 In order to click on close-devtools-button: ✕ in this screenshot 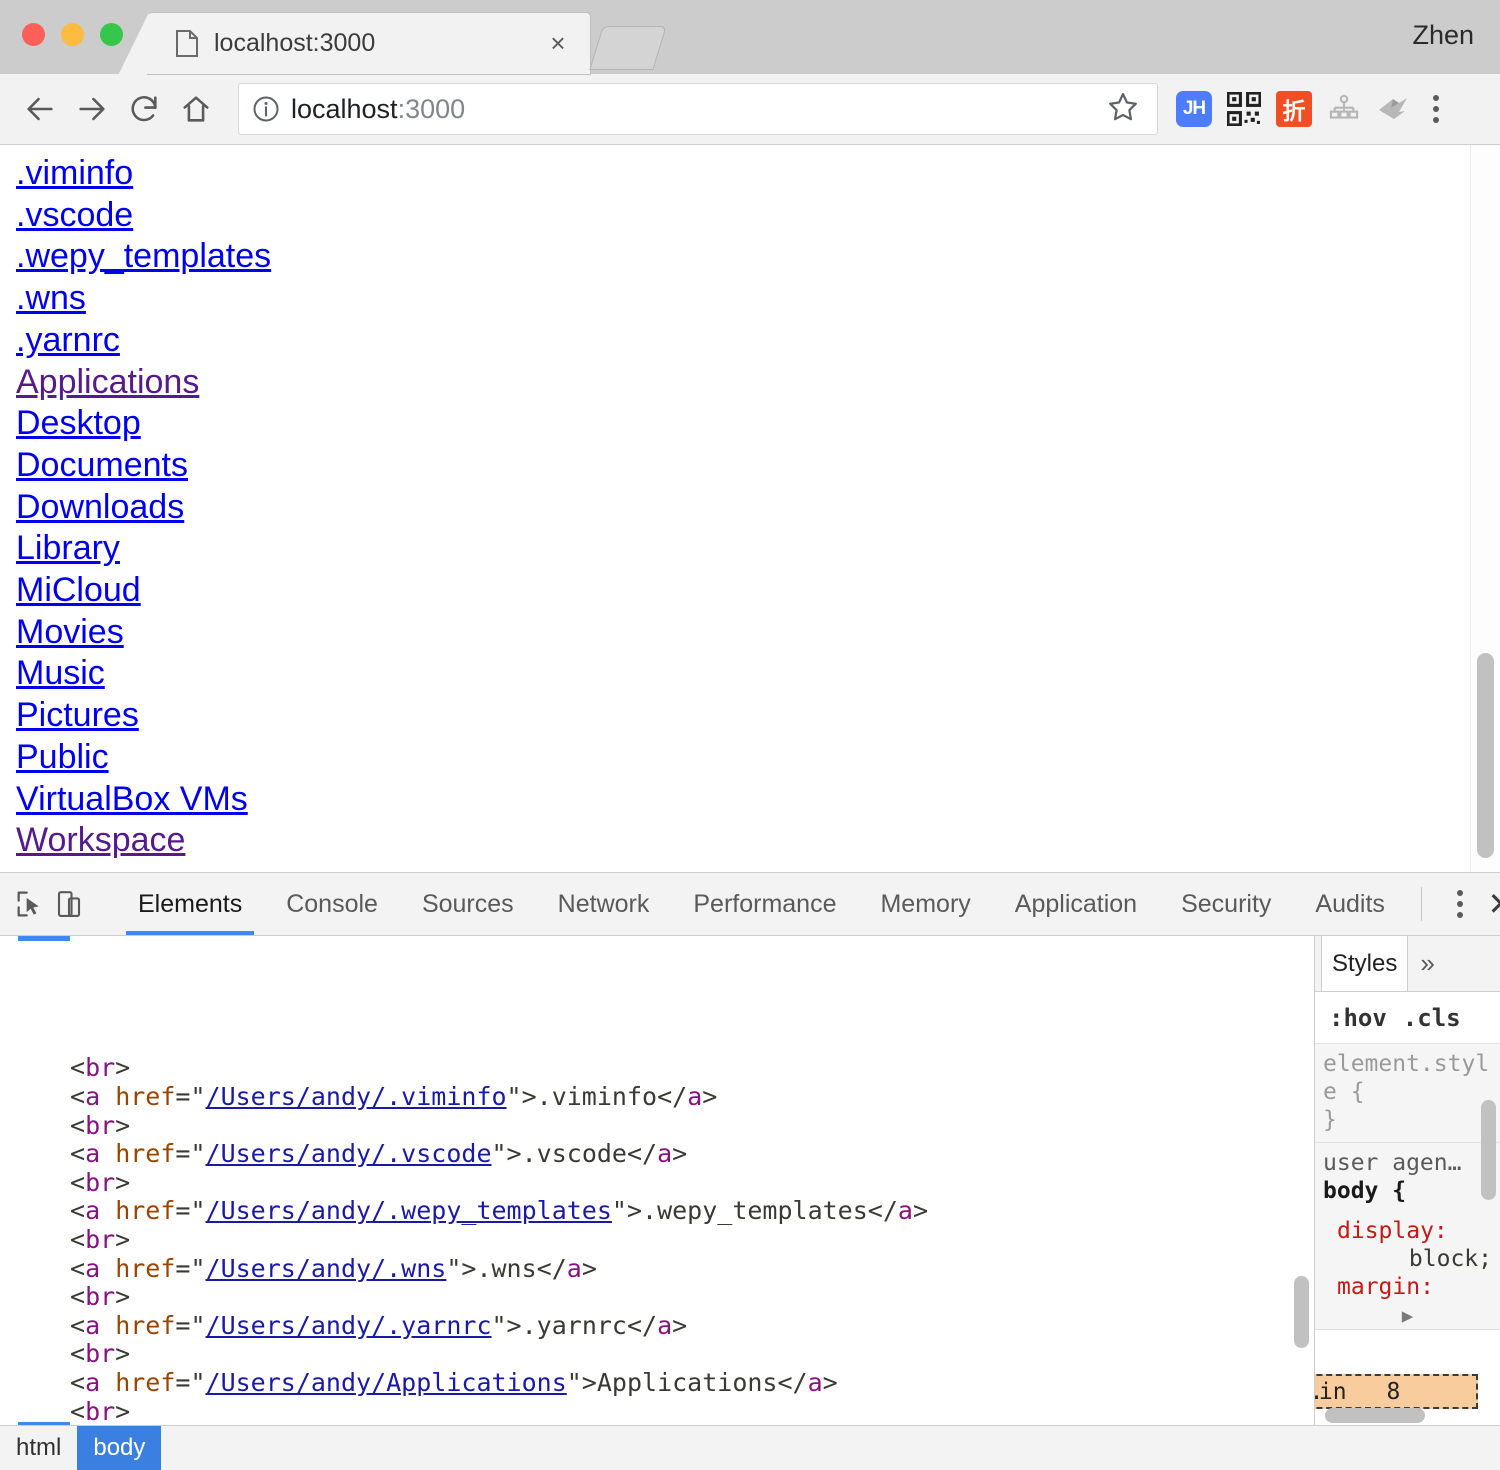, I will do `click(1489, 904)`.